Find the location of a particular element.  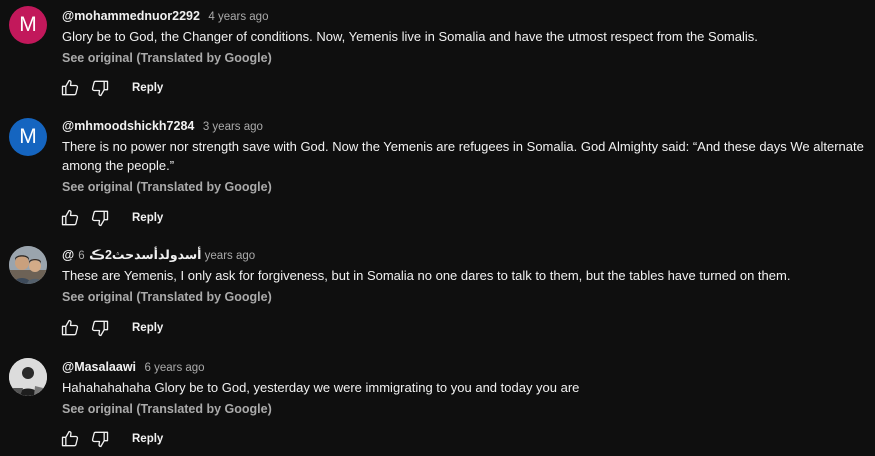

comment-timestamp: 6 years ago is located at coordinates (174, 368).